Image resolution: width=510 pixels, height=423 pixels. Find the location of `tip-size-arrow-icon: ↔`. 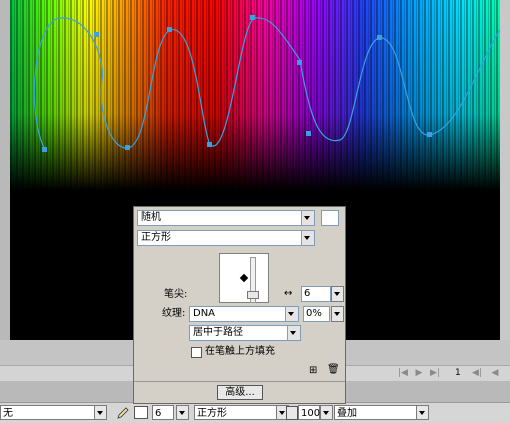

tip-size-arrow-icon: ↔ is located at coordinates (288, 293).